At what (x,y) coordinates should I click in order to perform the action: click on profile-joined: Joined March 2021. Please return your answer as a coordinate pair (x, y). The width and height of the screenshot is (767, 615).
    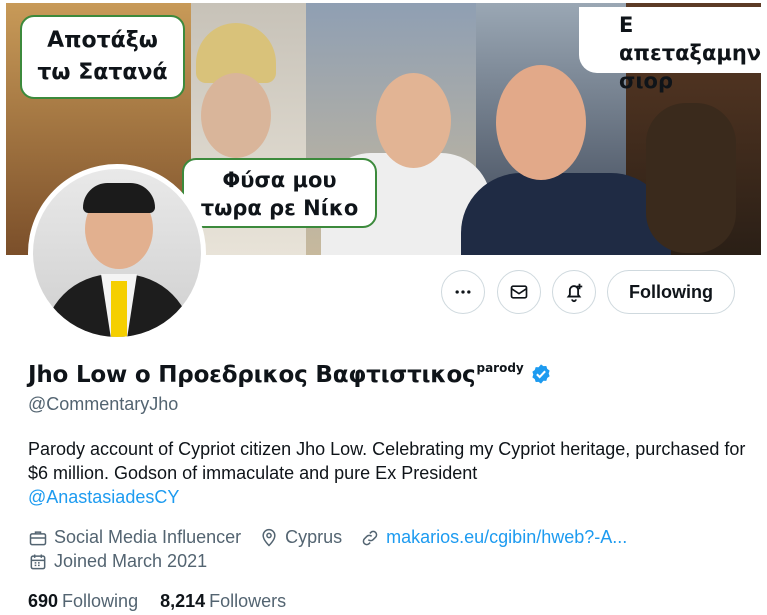
    Looking at the image, I should click on (126, 561).